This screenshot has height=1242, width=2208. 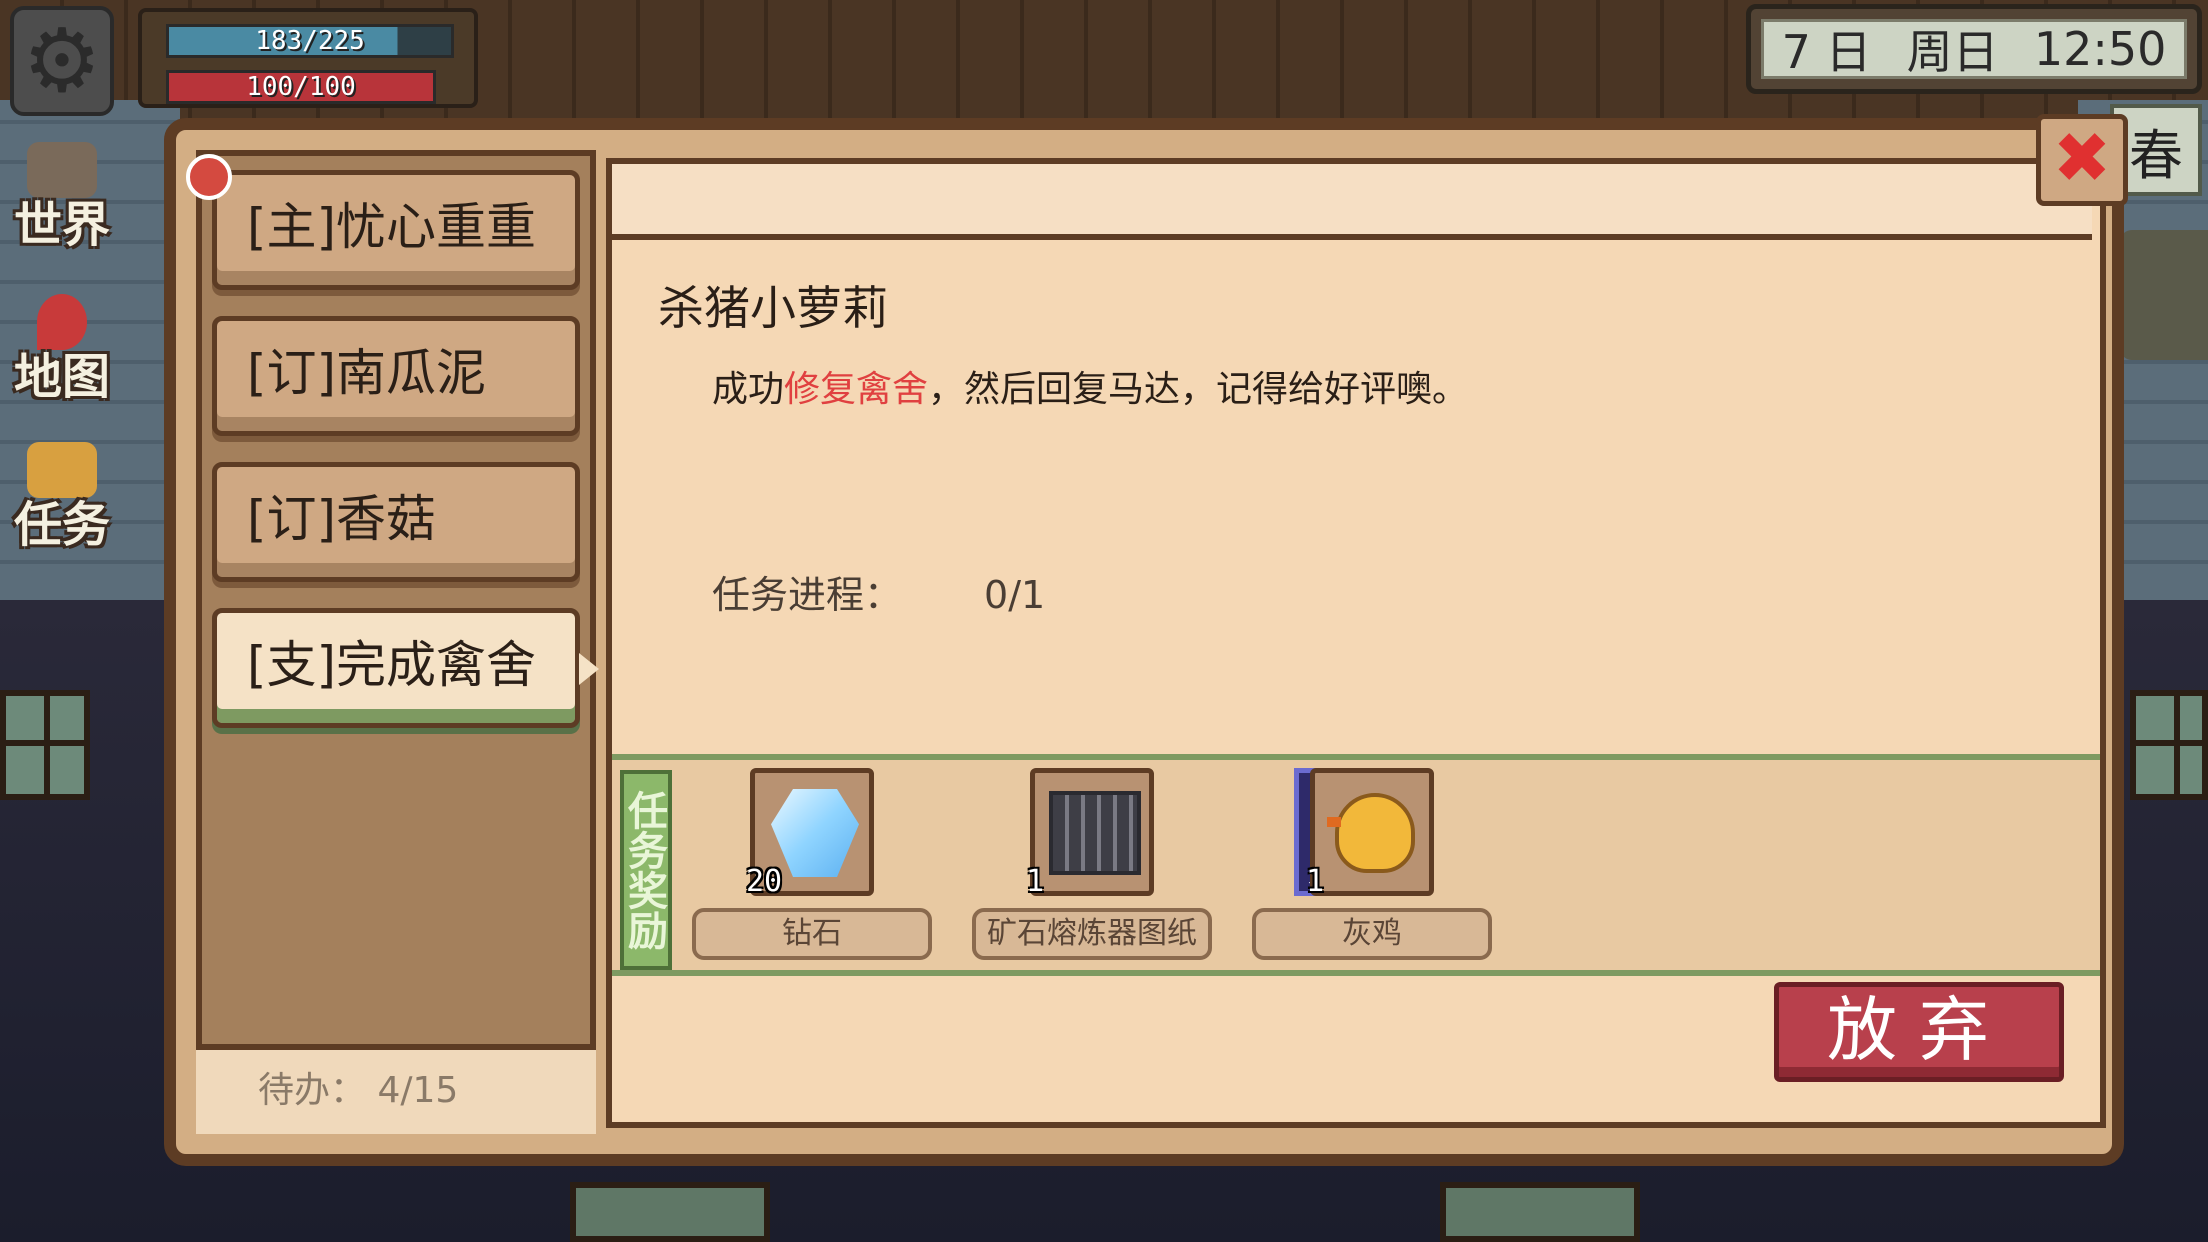 I want to click on diamond-icon, so click(x=815, y=833).